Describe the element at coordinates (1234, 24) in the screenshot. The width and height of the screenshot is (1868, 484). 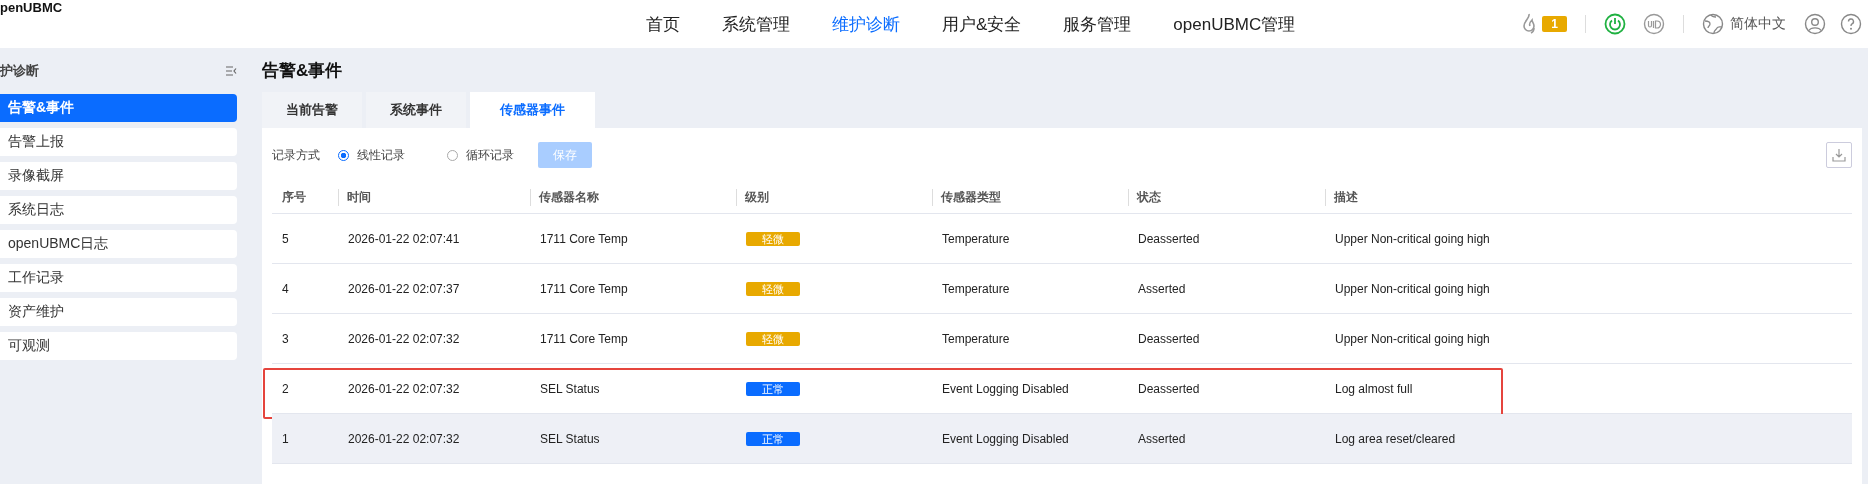
I see `nav-tab: openUBMC管理` at that location.